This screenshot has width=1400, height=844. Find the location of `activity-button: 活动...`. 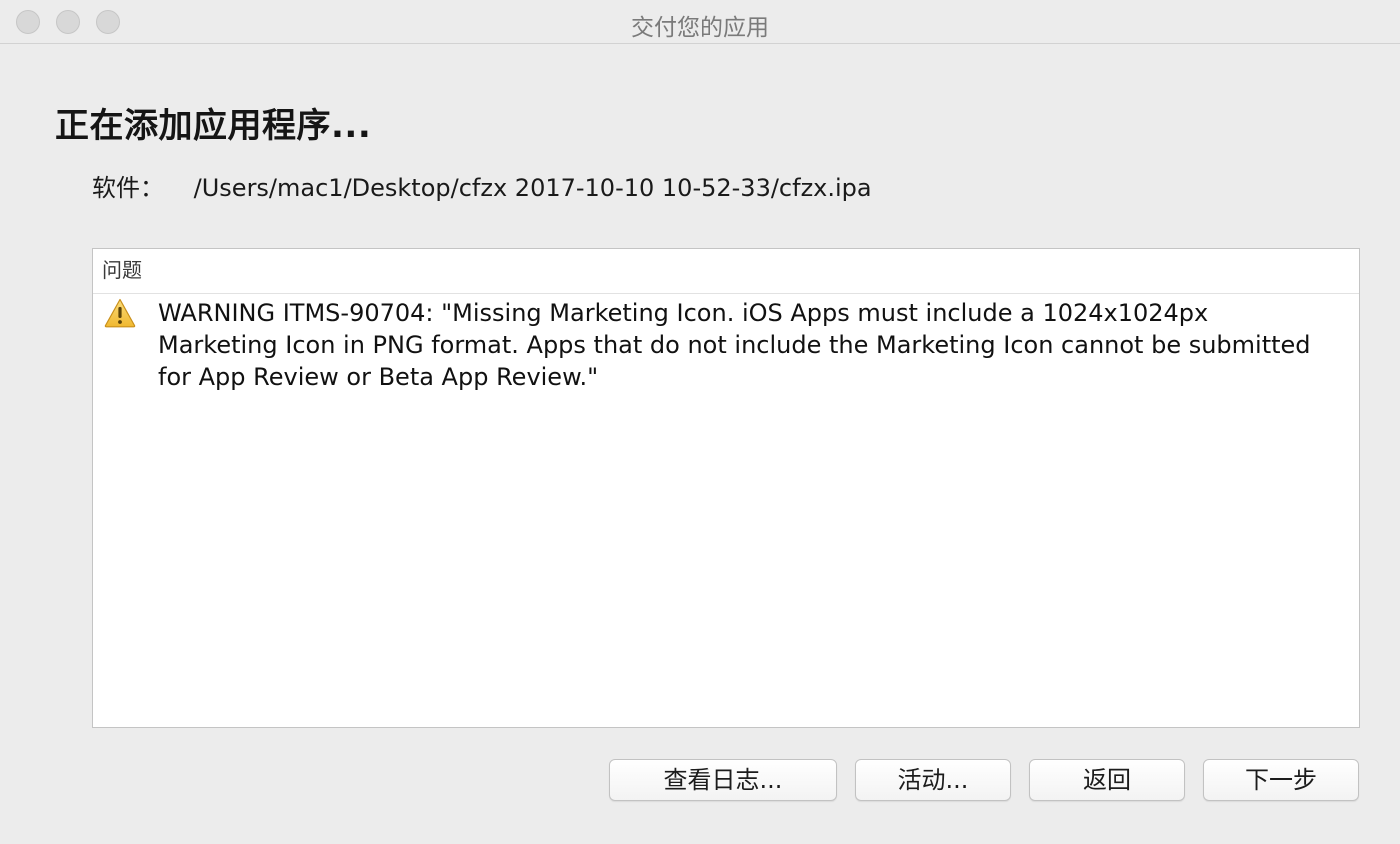

activity-button: 活动... is located at coordinates (933, 780).